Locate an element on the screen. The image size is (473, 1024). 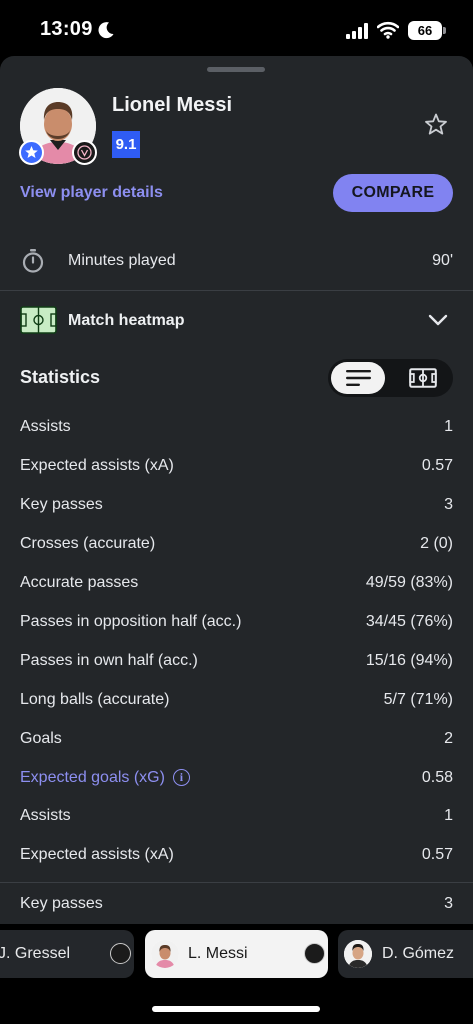
minutes-played-value: 90' is located at coordinates (442, 260).